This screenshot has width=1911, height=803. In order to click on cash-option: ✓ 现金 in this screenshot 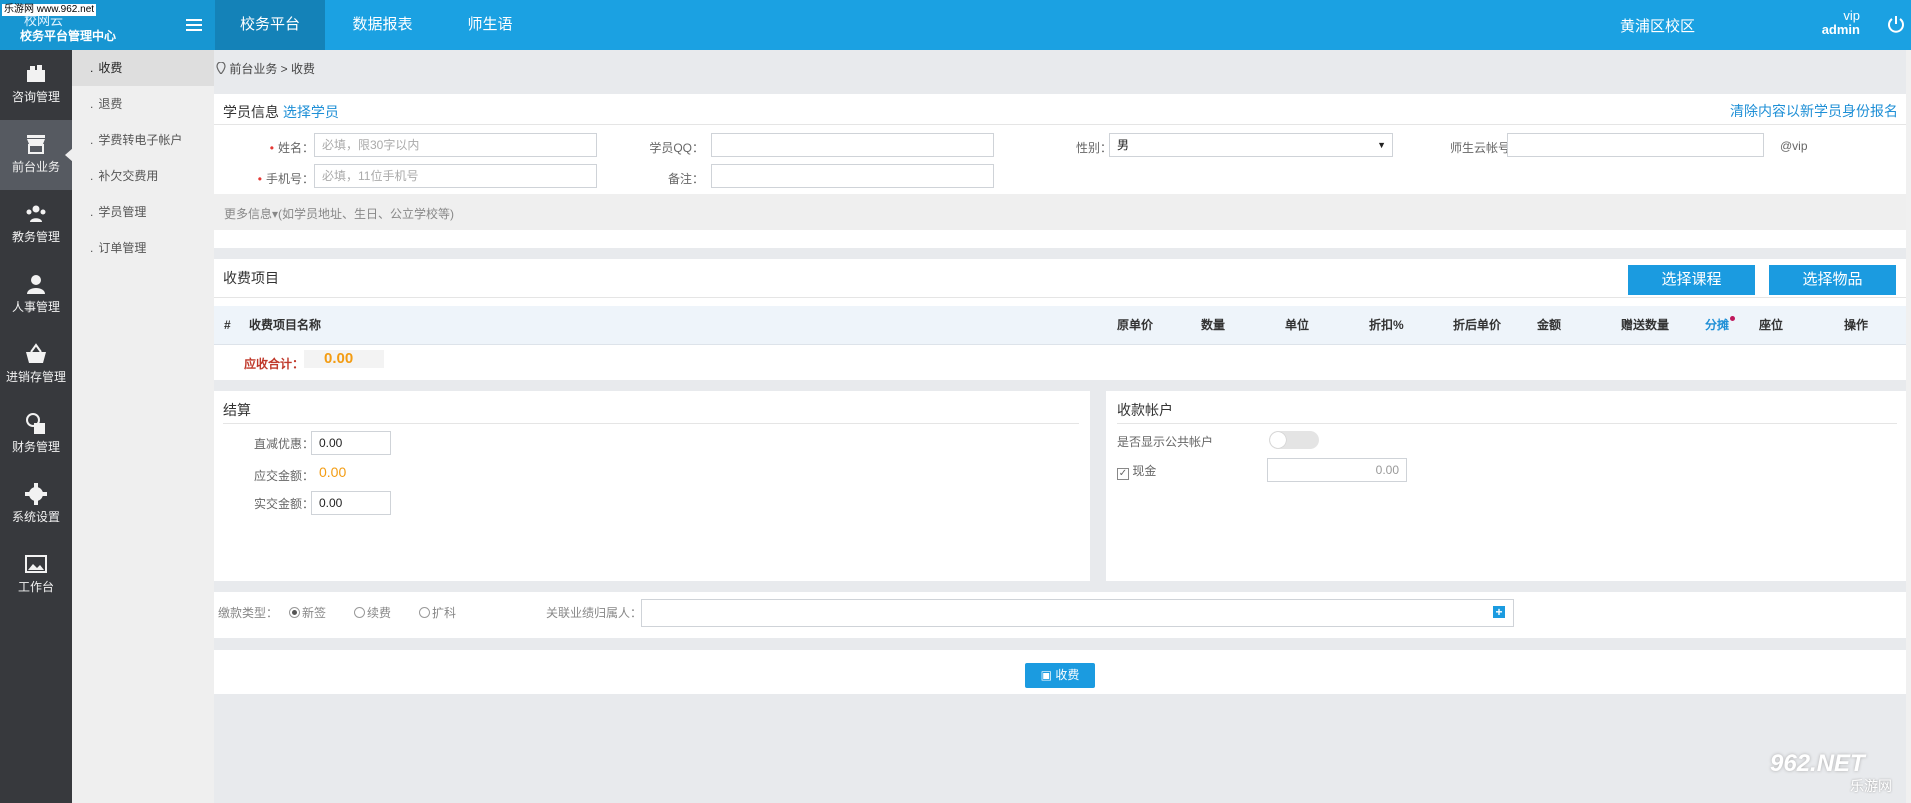, I will do `click(1136, 471)`.